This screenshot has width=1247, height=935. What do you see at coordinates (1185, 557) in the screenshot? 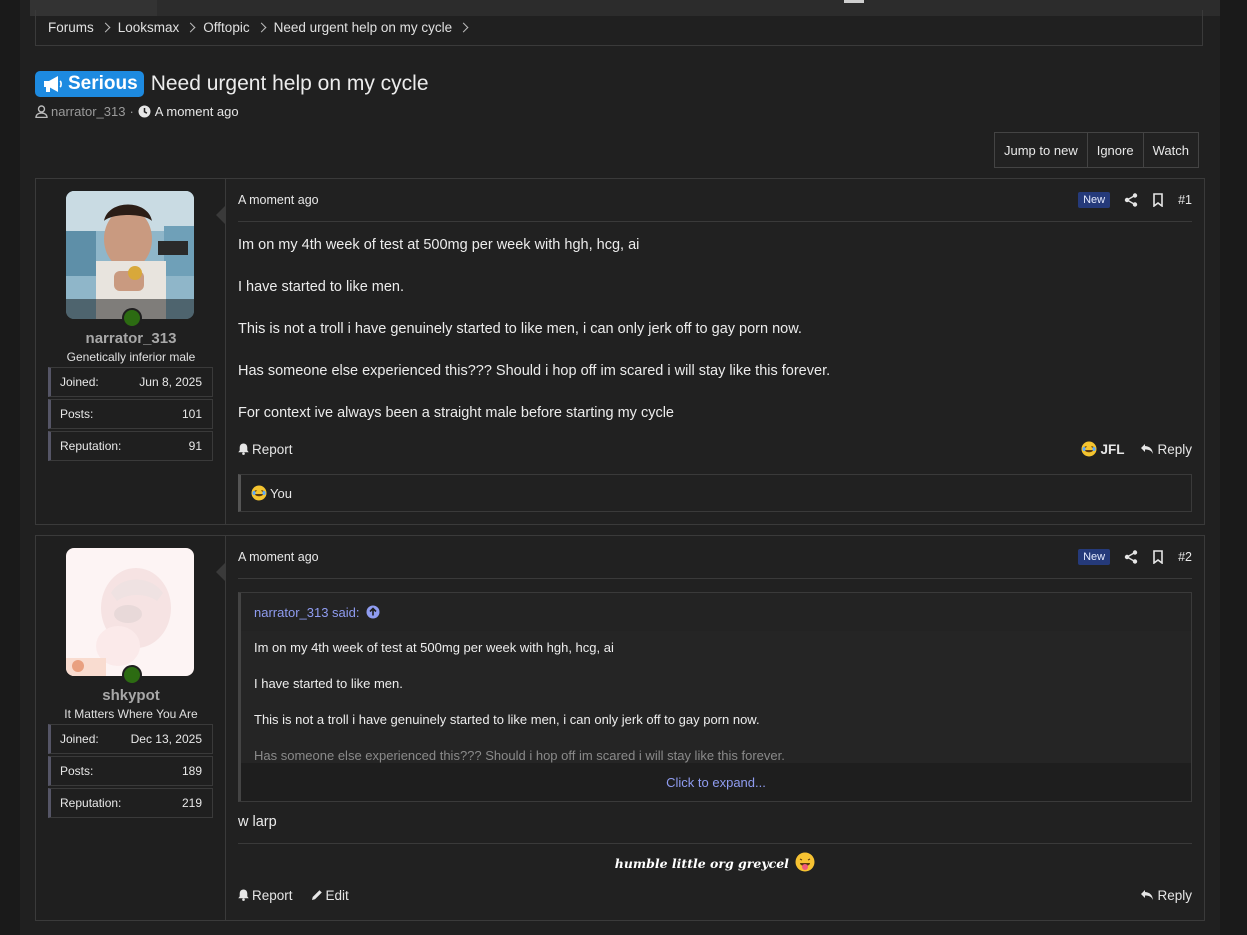
I see `post-number: #2` at bounding box center [1185, 557].